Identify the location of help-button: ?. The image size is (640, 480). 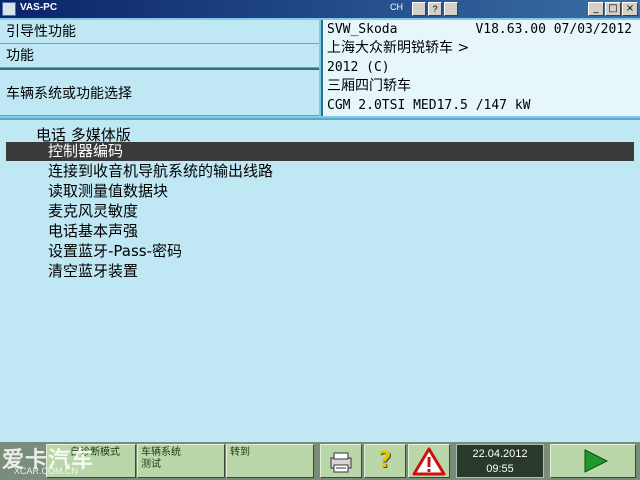
(385, 461).